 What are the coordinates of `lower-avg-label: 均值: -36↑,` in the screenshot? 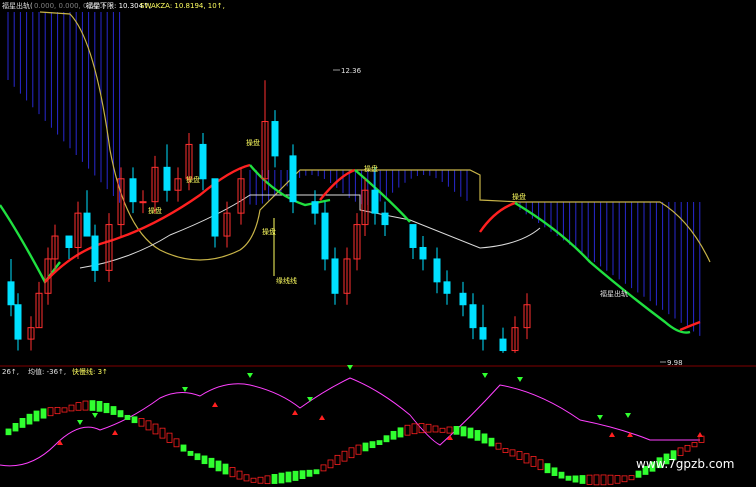 It's located at (47, 371).